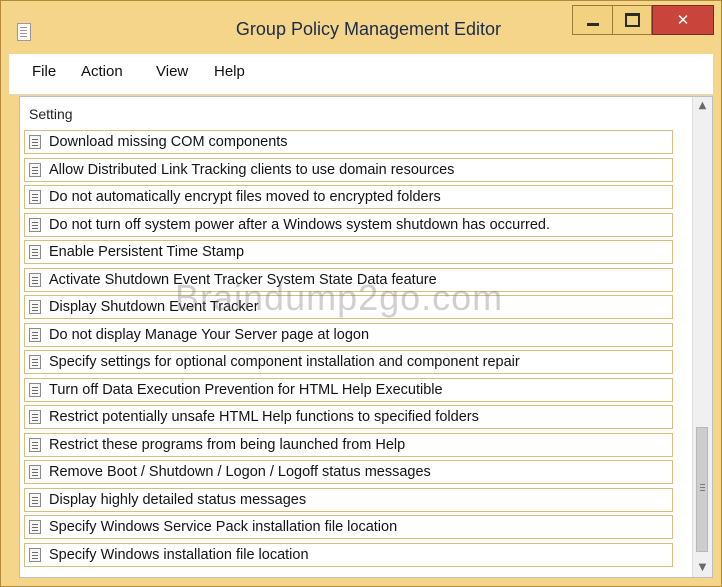 The width and height of the screenshot is (722, 587). I want to click on column-header-setting: Setting, so click(51, 114).